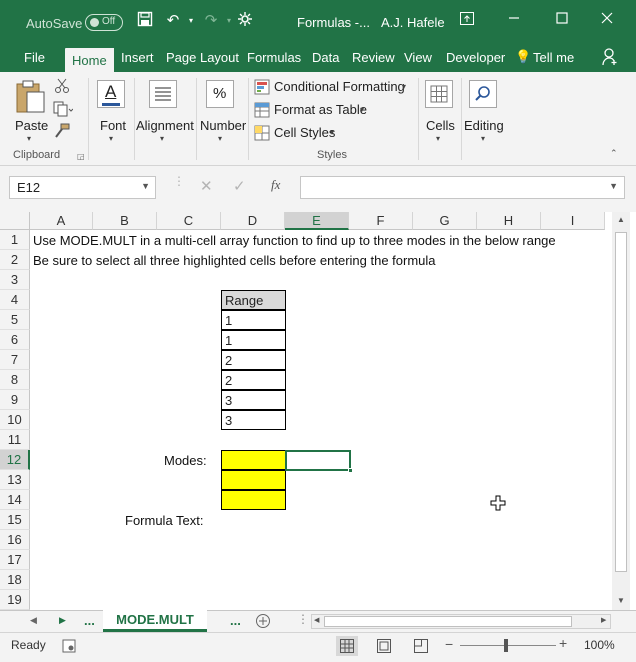 The image size is (636, 662). I want to click on tab-insert: Insert, so click(137, 60).